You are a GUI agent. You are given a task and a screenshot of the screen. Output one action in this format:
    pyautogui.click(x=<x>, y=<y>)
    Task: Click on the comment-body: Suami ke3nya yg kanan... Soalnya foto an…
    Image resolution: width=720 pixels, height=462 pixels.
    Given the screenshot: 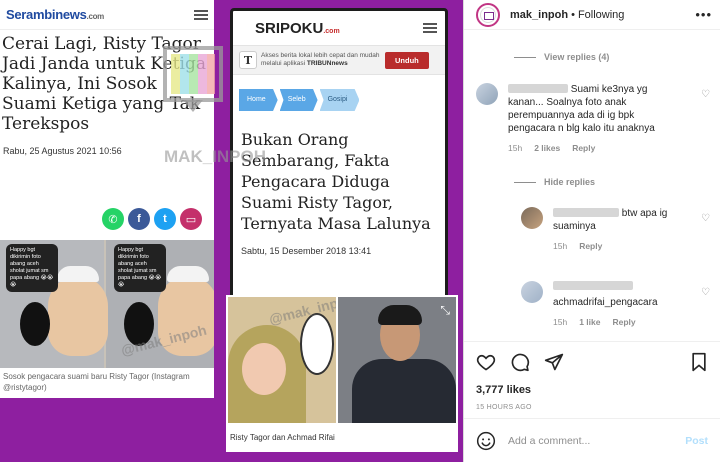 What is the action you would take?
    pyautogui.click(x=596, y=118)
    